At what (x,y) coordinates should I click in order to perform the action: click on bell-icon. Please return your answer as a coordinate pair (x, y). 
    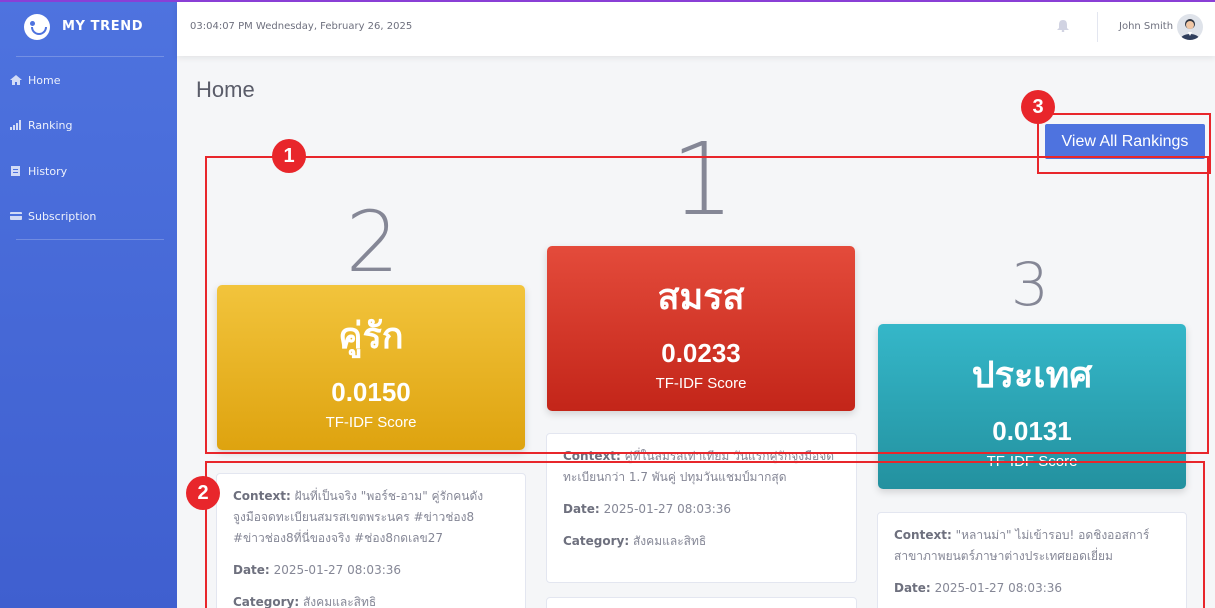
    Looking at the image, I should click on (1063, 26).